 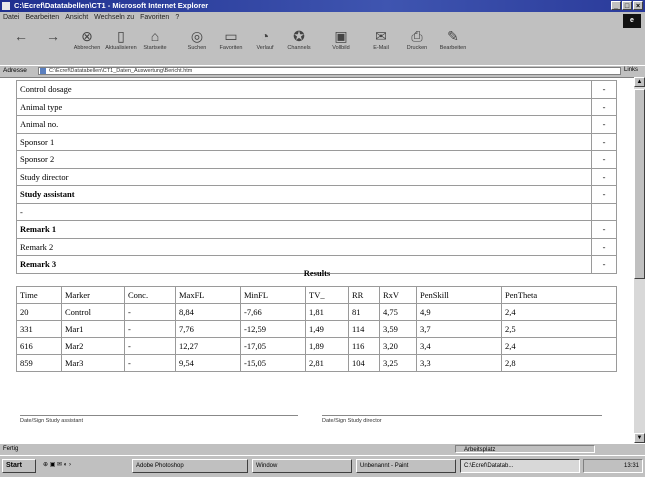 What do you see at coordinates (639, 438) in the screenshot?
I see `scroll-down-button: ▼` at bounding box center [639, 438].